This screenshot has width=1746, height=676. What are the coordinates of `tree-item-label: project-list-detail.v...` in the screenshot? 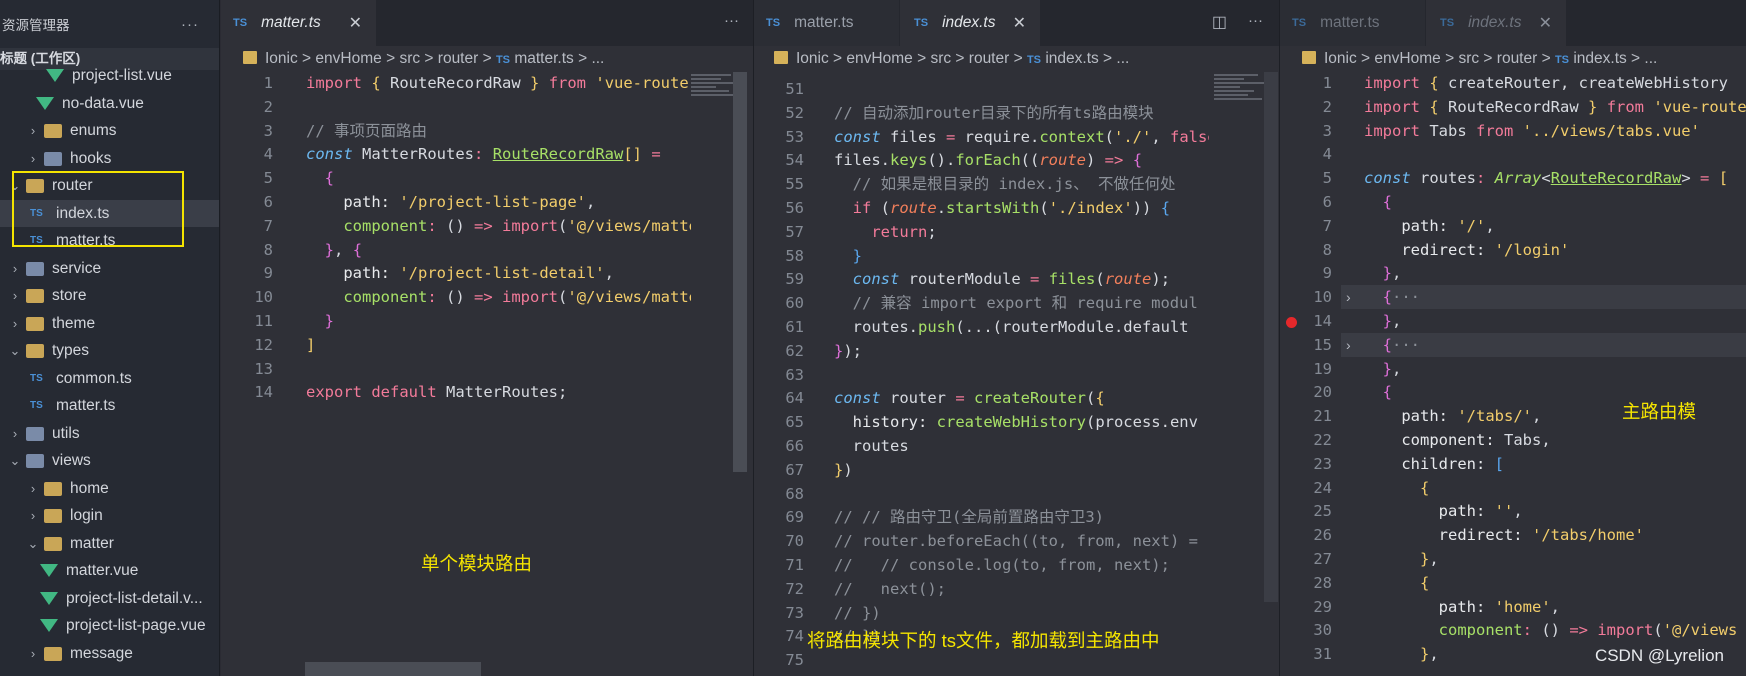 It's located at (134, 598).